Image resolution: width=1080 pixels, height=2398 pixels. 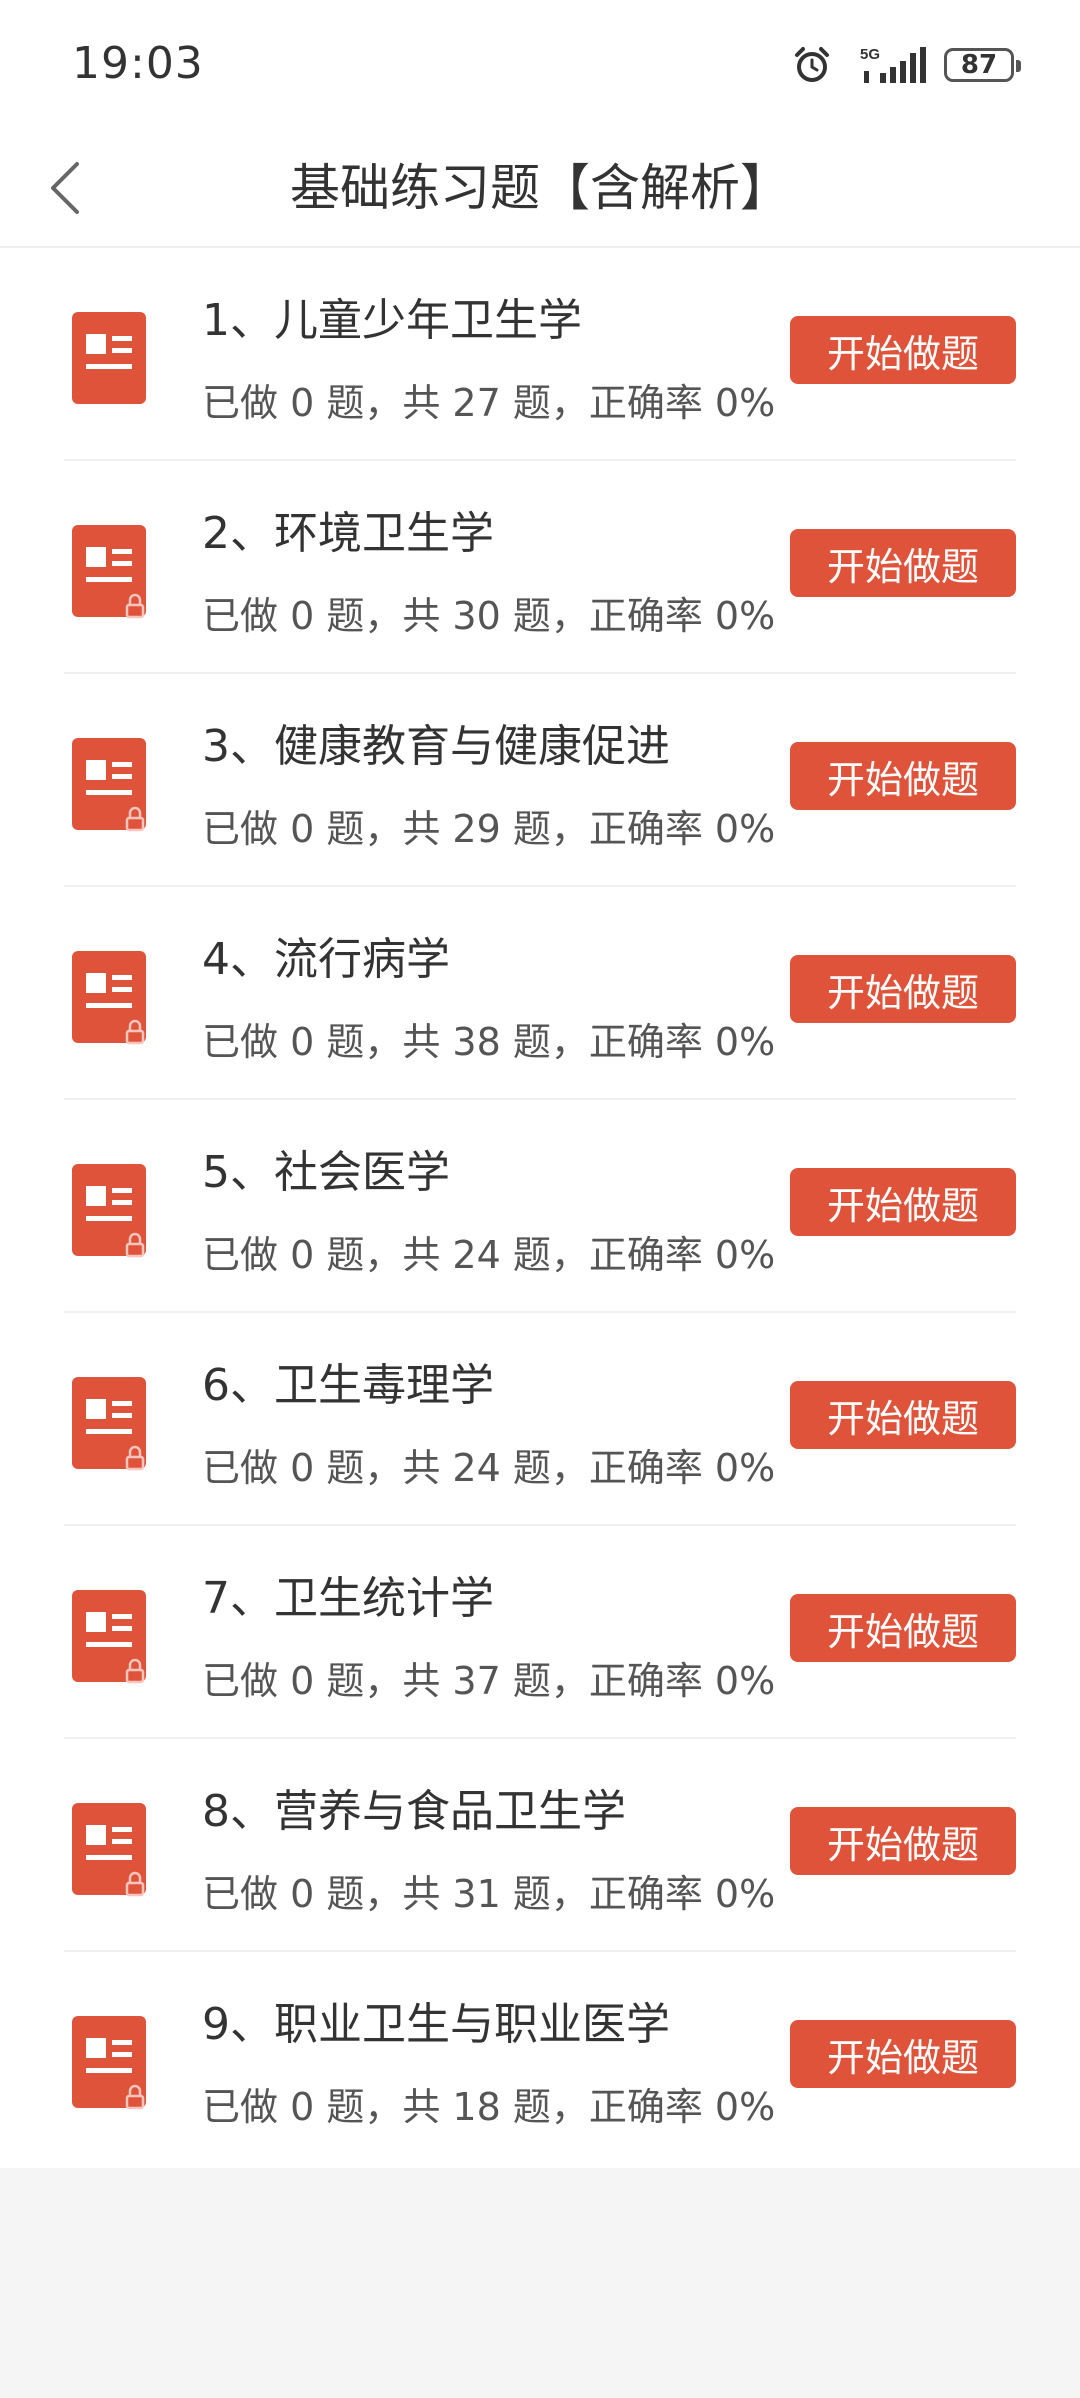 I want to click on item-stats: 已做 0 题，共 31 题，正确率 0%, so click(x=489, y=1894).